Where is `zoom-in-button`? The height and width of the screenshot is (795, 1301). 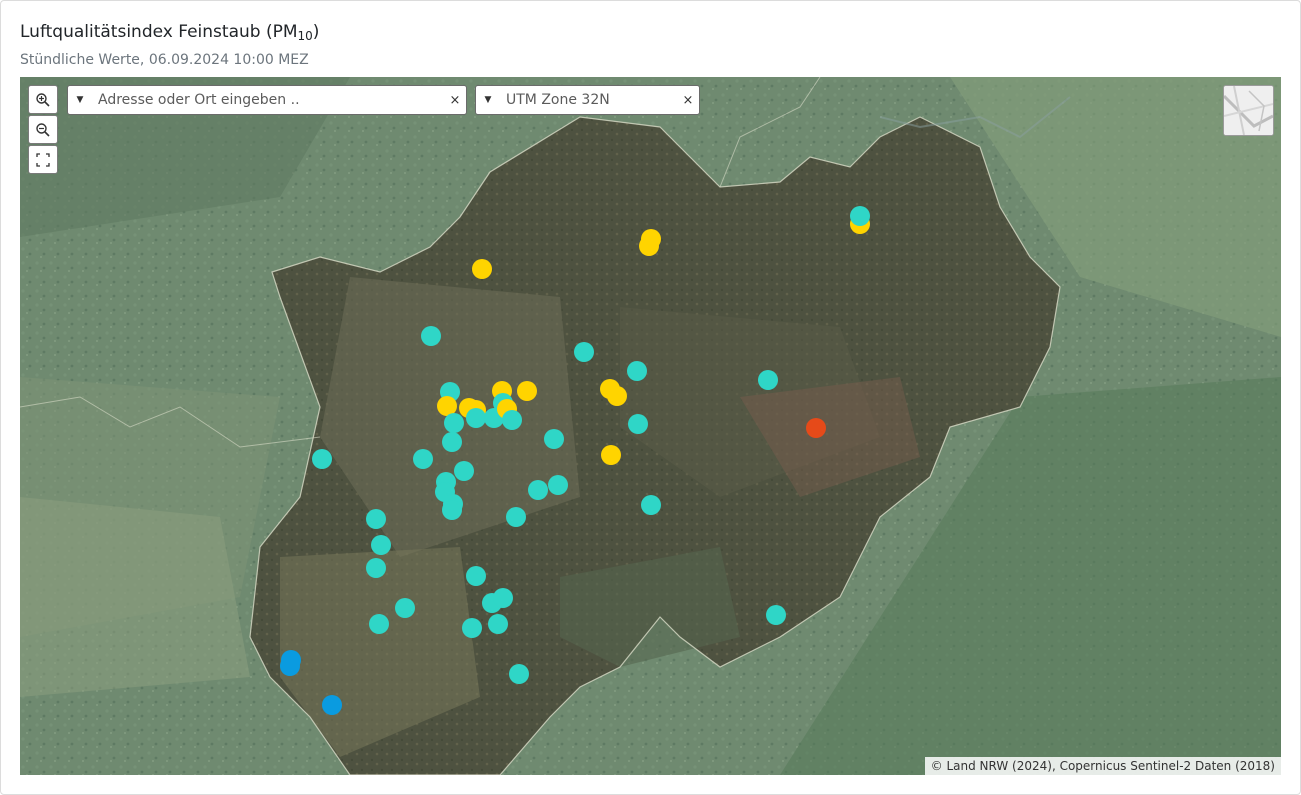
zoom-in-button is located at coordinates (43, 99).